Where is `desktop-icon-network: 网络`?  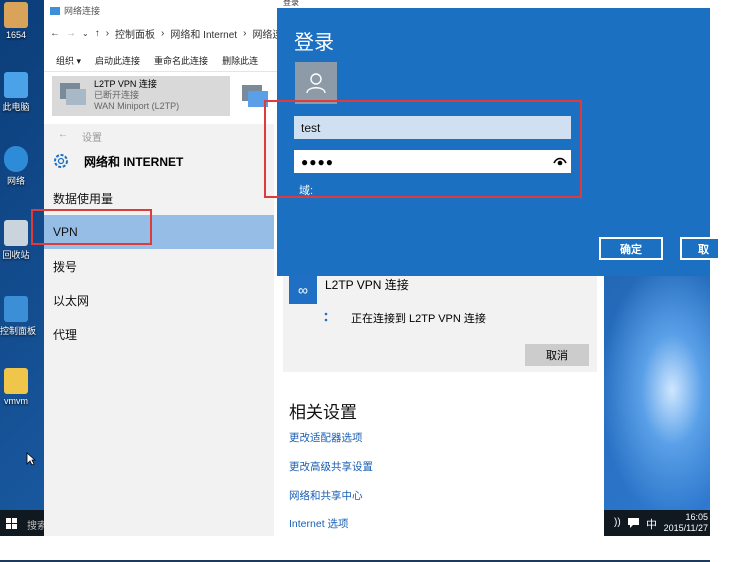
desktop-icon-network: 网络 is located at coordinates (16, 166).